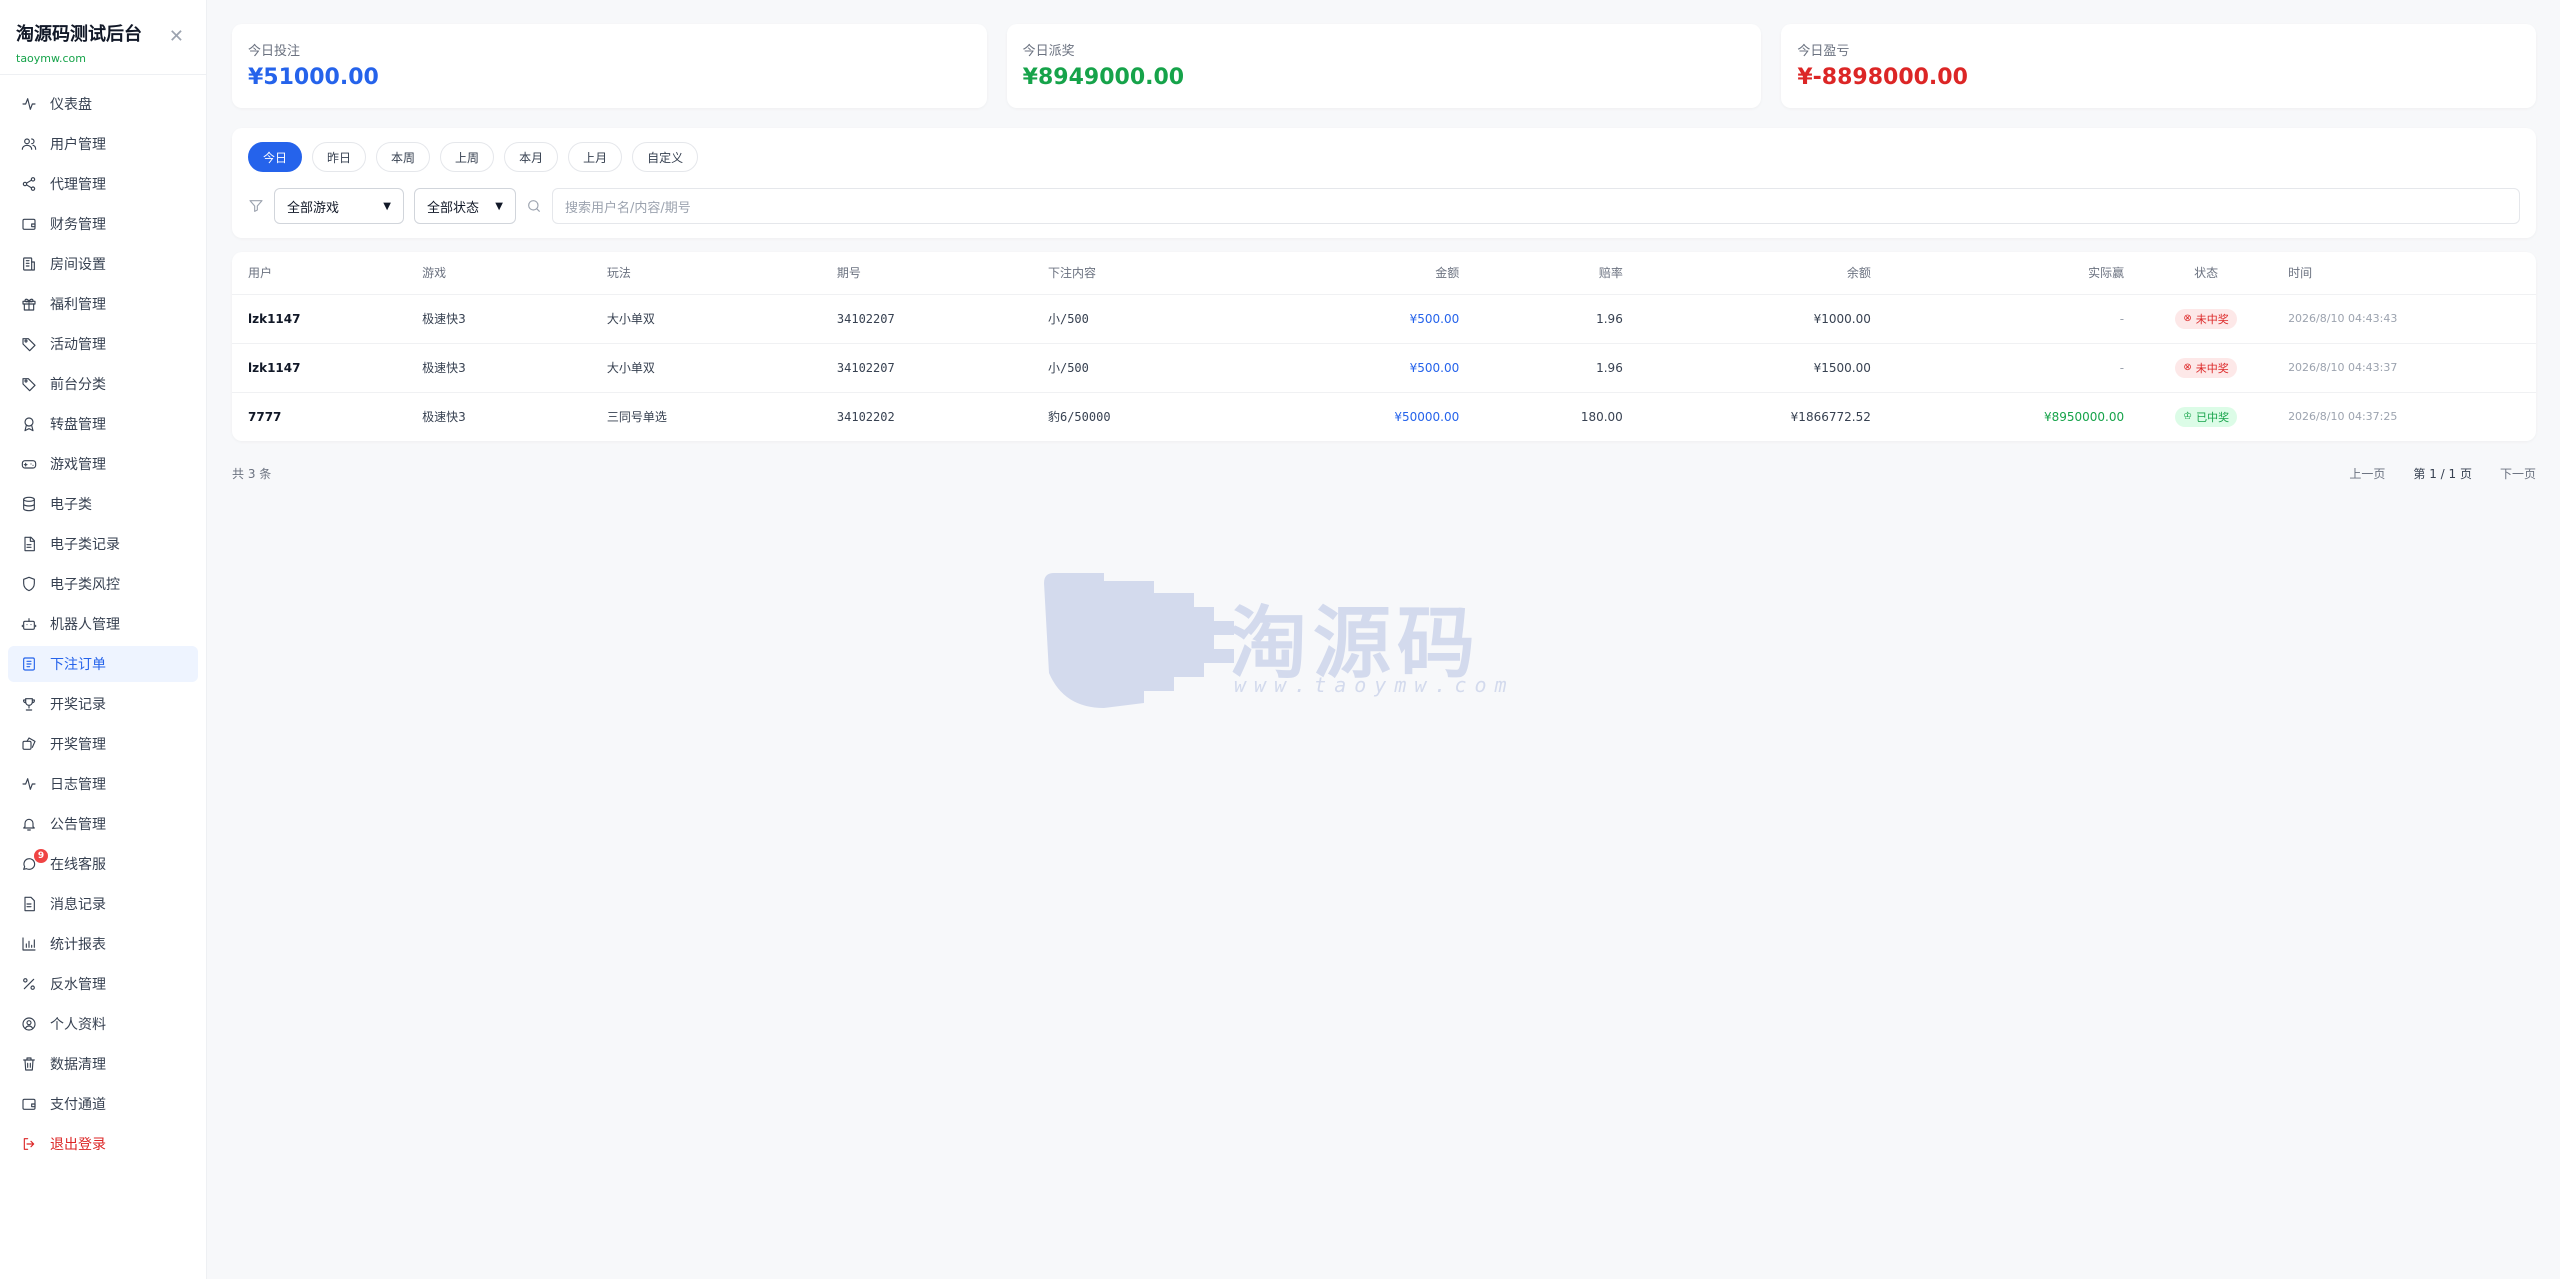  What do you see at coordinates (499, 206) in the screenshot?
I see `chevron-down-icon: ▼` at bounding box center [499, 206].